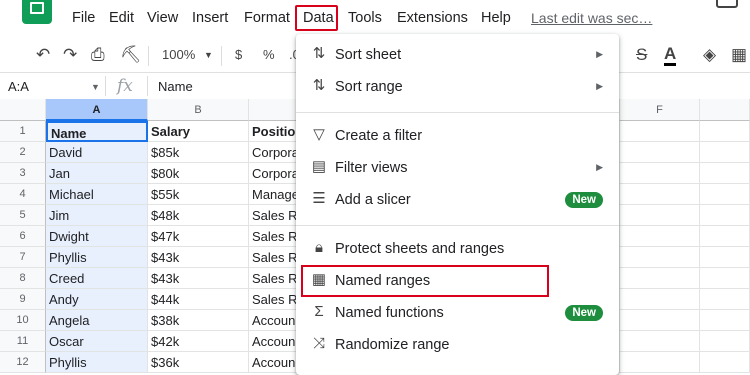 This screenshot has width=750, height=375. I want to click on grid-cell: $38k, so click(198, 320).